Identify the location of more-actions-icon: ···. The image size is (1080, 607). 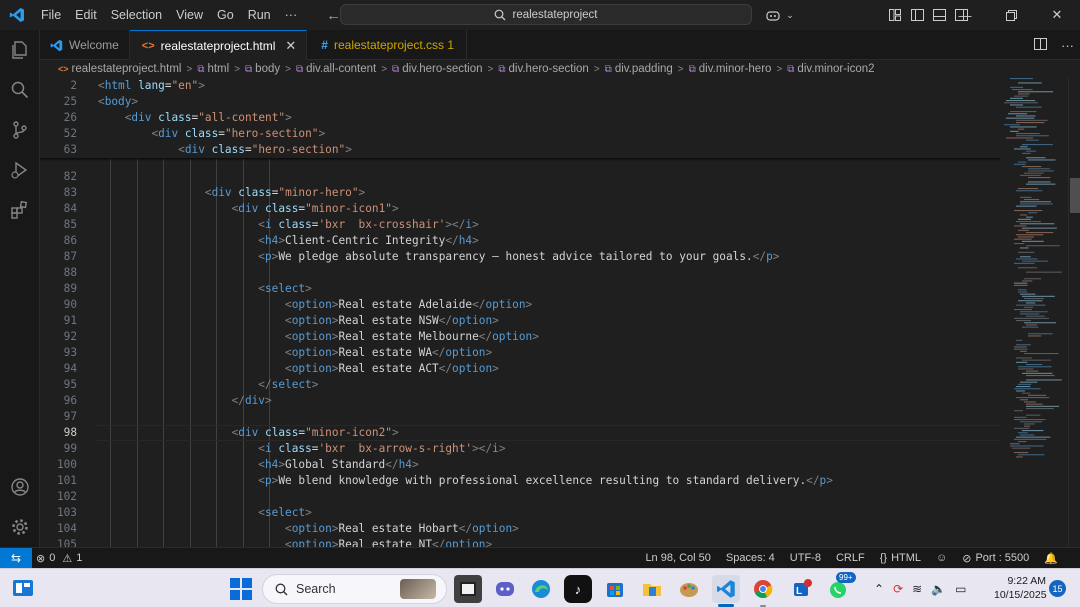
(1067, 45).